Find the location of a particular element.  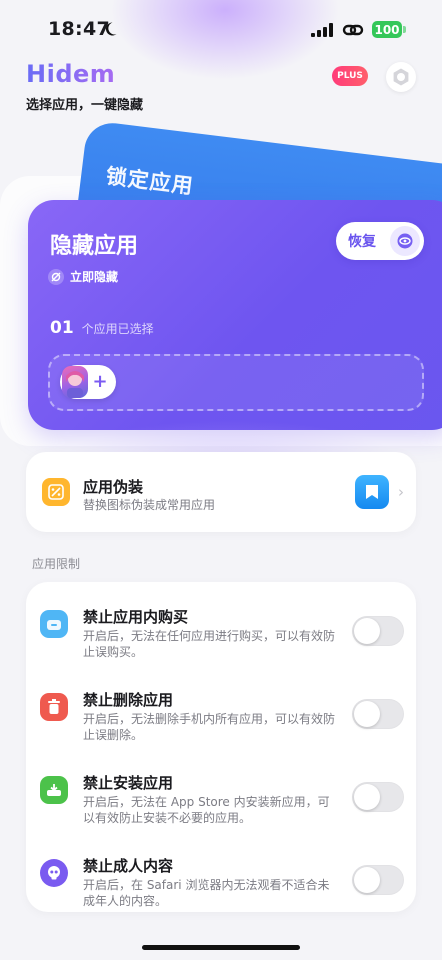

toggle-adult-content is located at coordinates (378, 880).